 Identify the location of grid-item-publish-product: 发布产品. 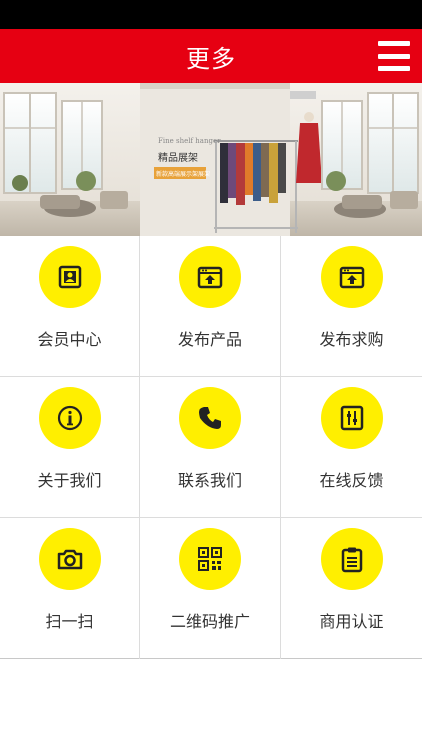
(210, 306).